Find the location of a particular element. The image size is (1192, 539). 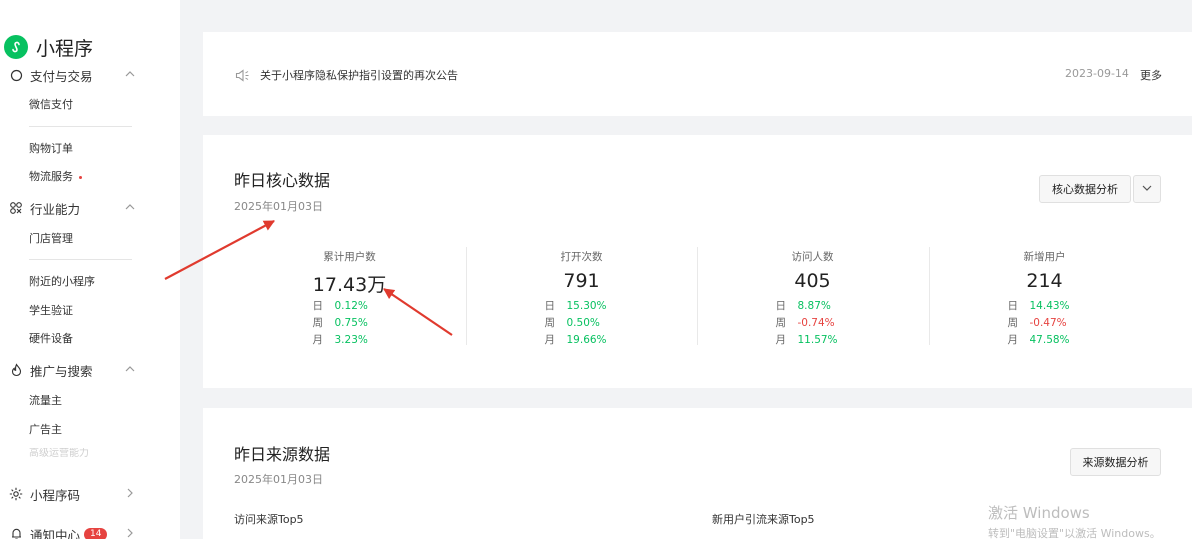

metric-row-month: 月 11.57% is located at coordinates (806, 340).